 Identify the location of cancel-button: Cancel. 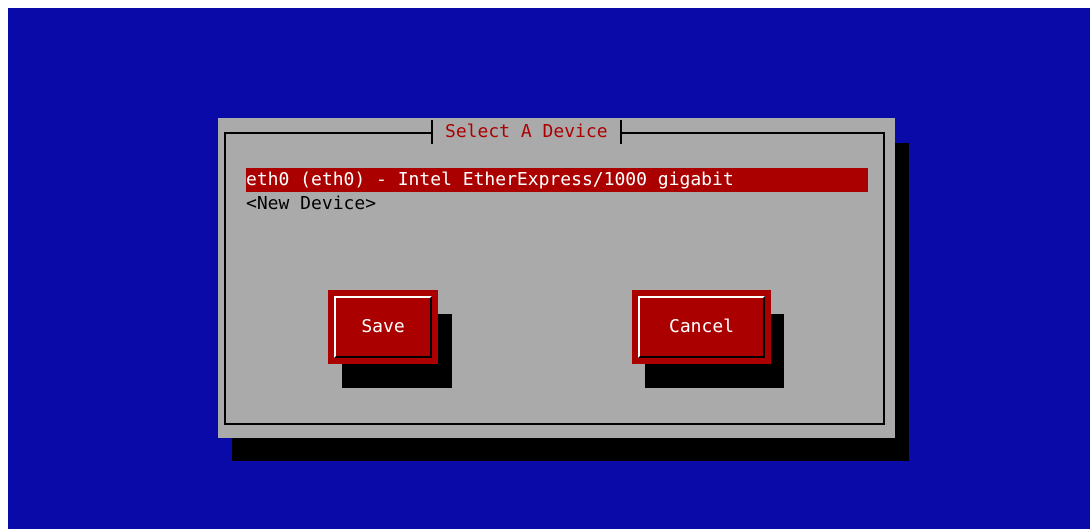
(701, 327).